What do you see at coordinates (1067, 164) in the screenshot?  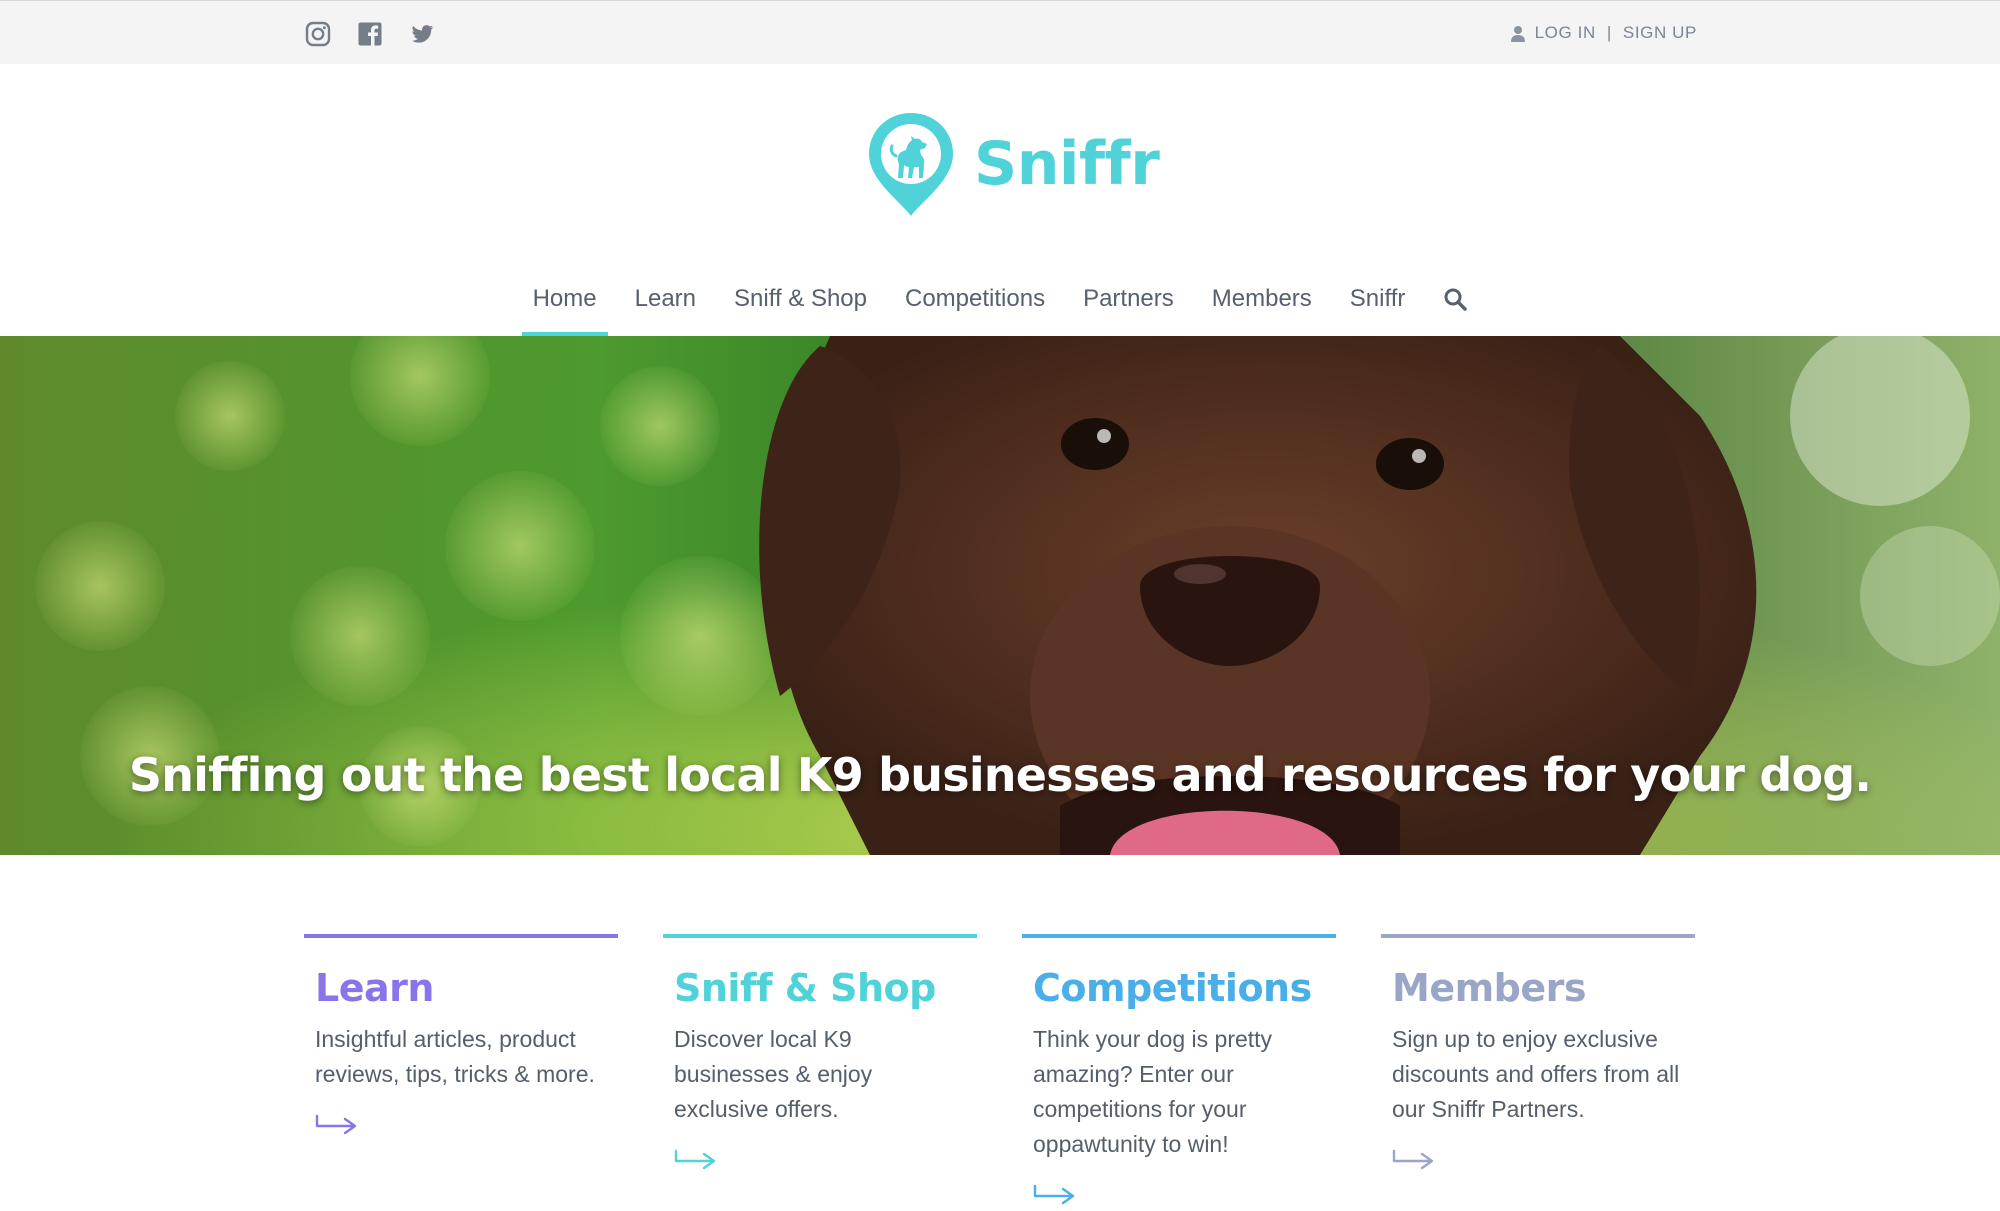 I see `brand-name: Sniffr` at bounding box center [1067, 164].